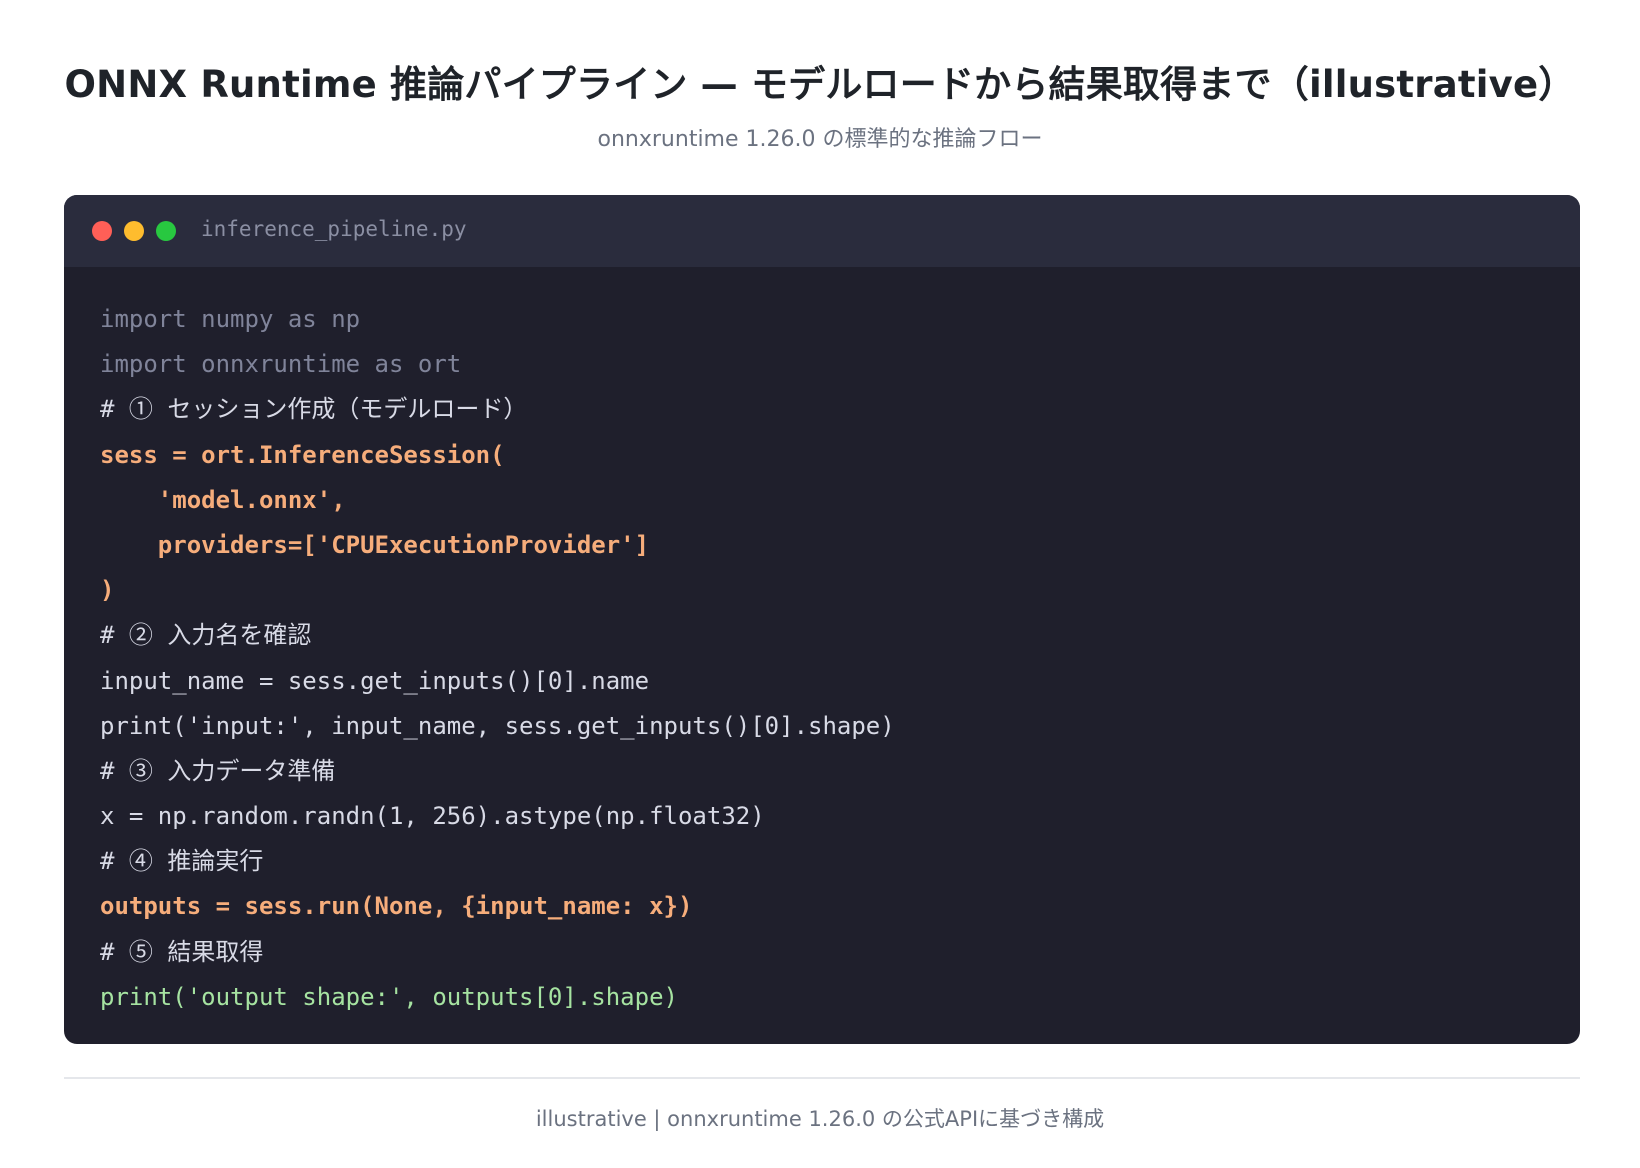 Image resolution: width=1640 pixels, height=1168 pixels. I want to click on code-line: # ③ 入力データ準備, so click(218, 770).